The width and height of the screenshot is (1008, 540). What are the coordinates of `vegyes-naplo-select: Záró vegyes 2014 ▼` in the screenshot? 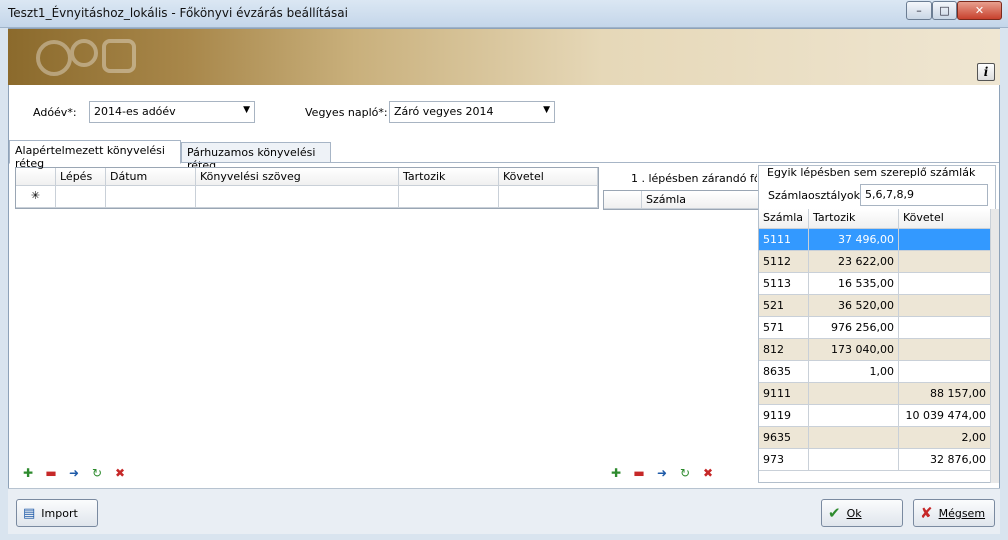 It's located at (472, 112).